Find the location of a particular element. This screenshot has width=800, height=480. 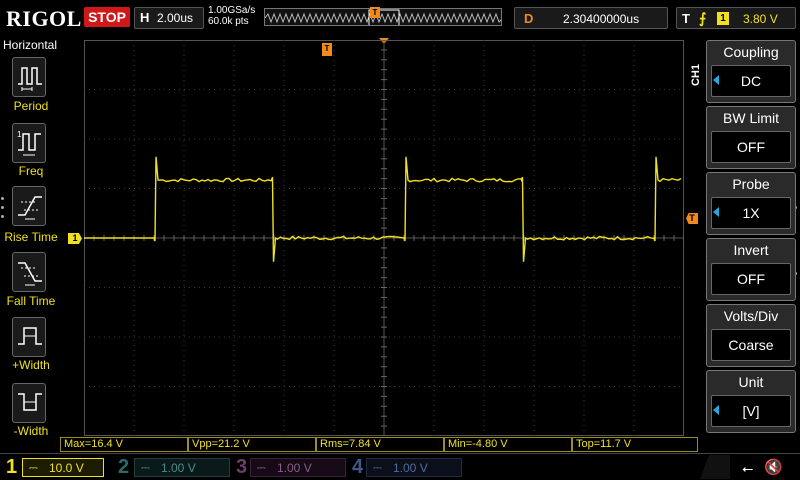

memory-overview-strip is located at coordinates (383, 17).